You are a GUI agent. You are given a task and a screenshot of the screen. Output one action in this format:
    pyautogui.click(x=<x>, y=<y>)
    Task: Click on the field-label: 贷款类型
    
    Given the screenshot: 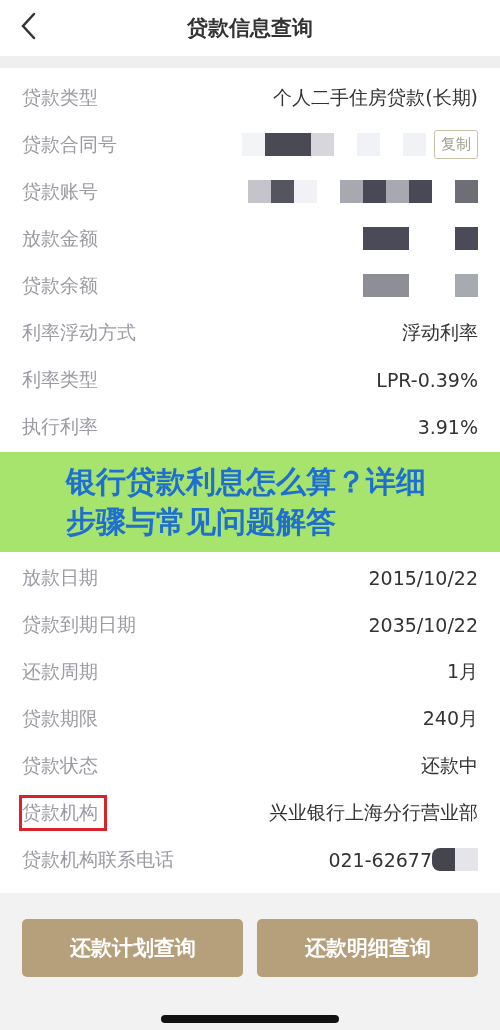 What is the action you would take?
    pyautogui.click(x=60, y=97)
    